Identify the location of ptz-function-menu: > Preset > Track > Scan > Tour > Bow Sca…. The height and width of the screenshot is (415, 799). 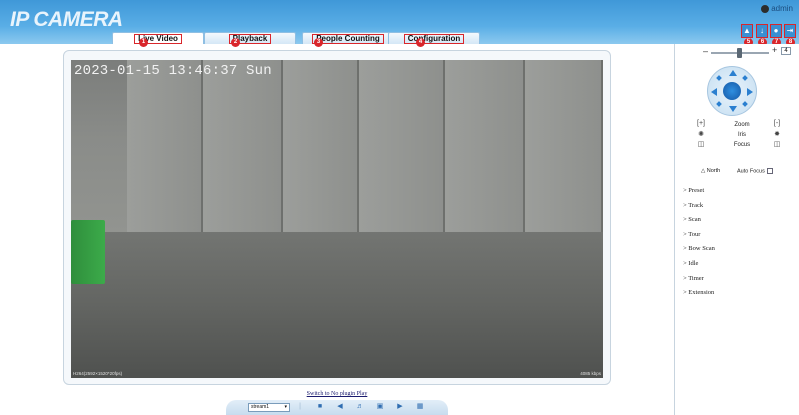
(738, 242).